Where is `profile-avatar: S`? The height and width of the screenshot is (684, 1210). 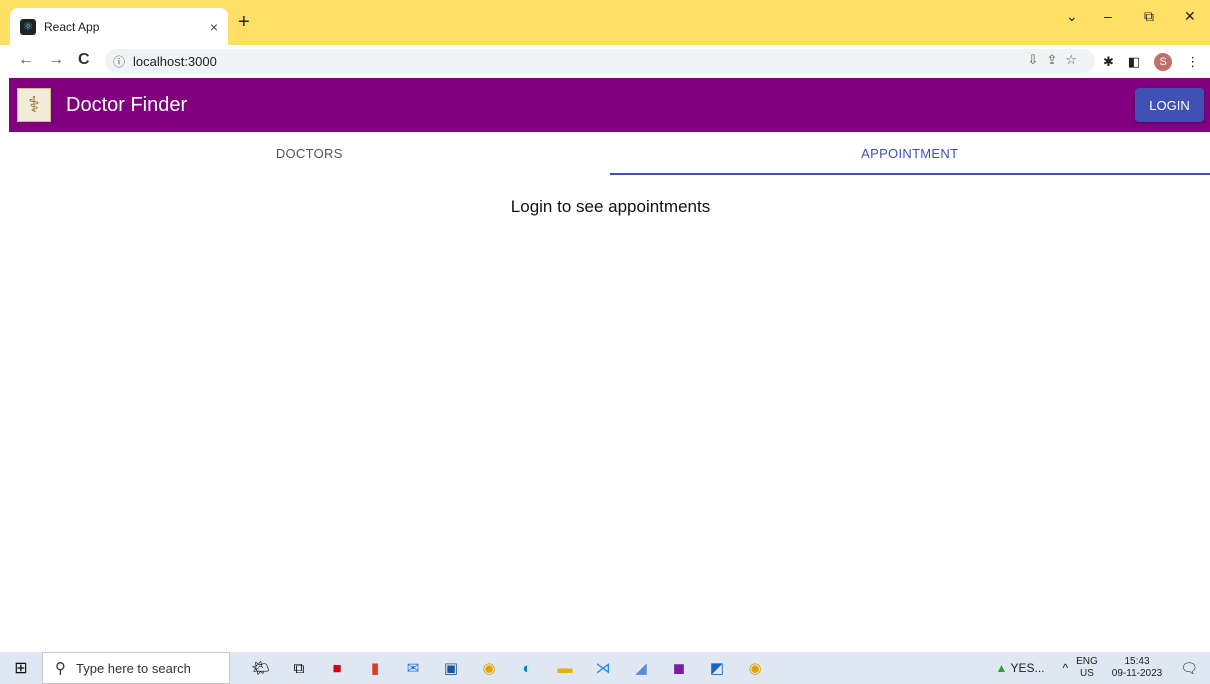 profile-avatar: S is located at coordinates (1163, 62).